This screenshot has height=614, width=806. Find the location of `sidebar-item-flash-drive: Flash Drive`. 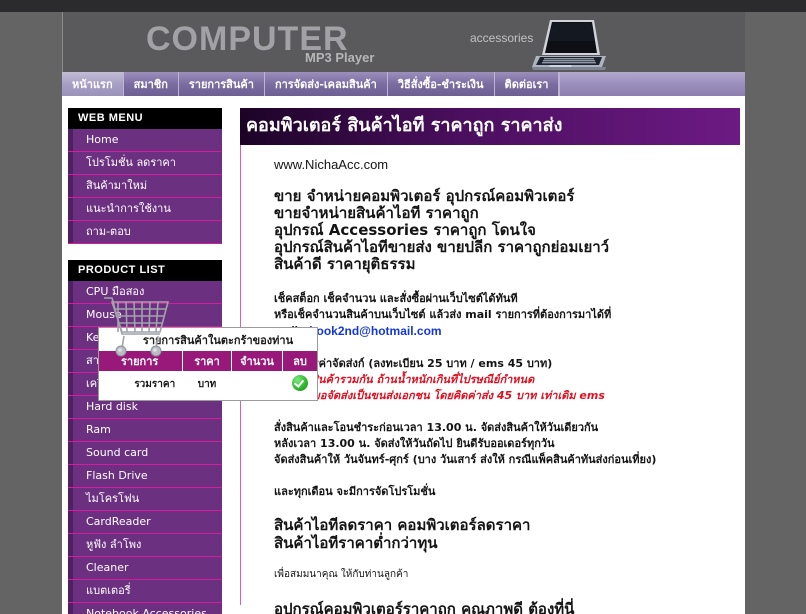

sidebar-item-flash-drive: Flash Drive is located at coordinates (145, 476).